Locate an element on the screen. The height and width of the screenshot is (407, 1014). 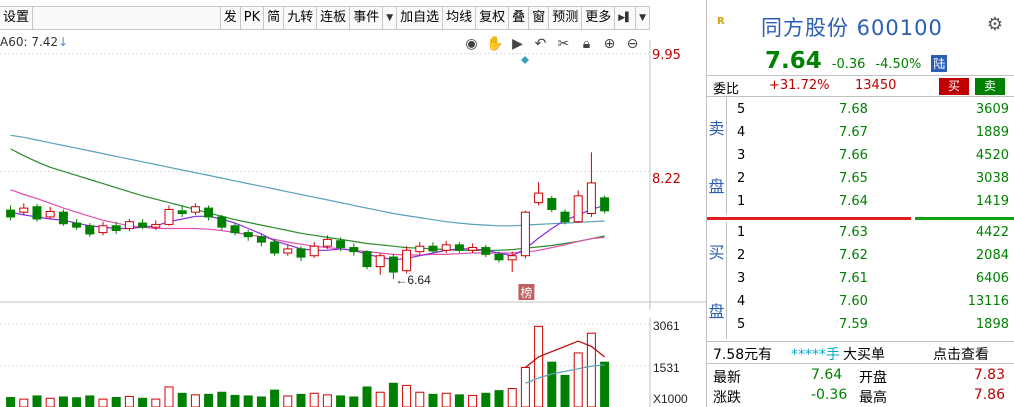
book-row: 4 7.60 13116 is located at coordinates (870, 302).